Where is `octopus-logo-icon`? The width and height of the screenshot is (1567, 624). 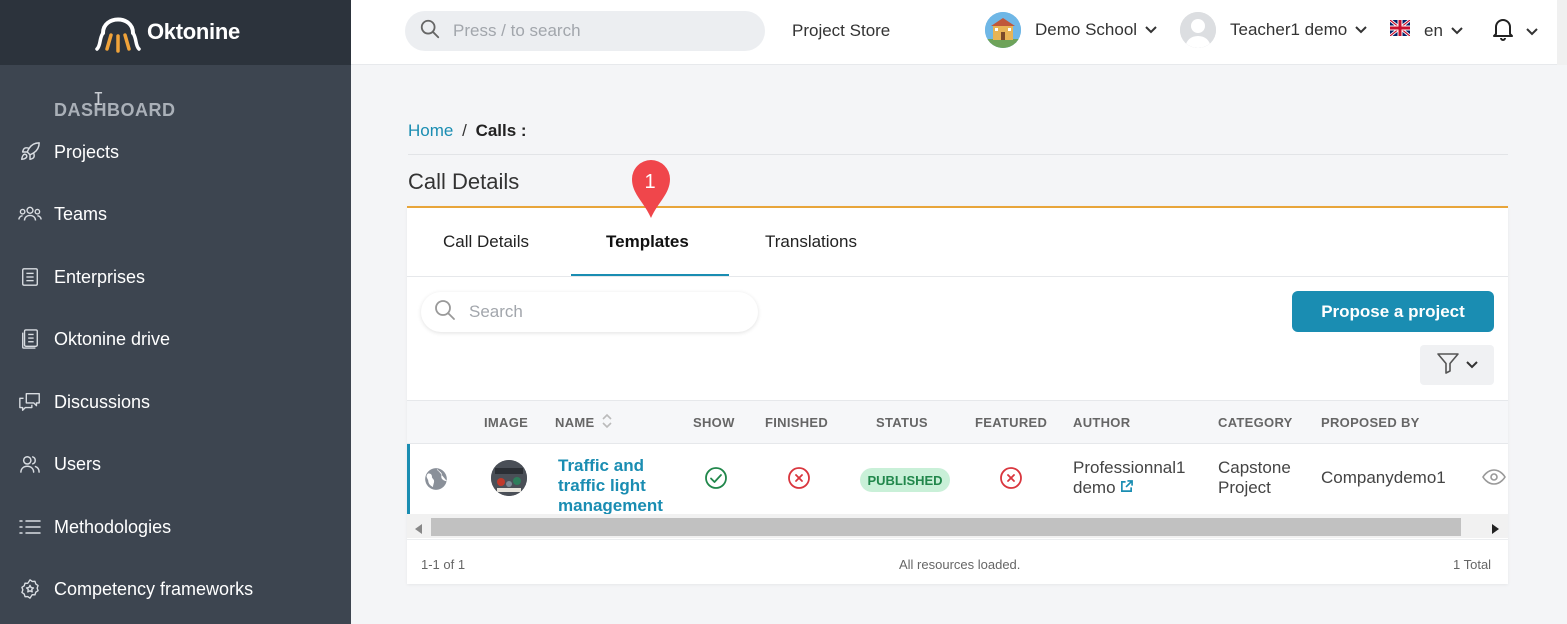
octopus-logo-icon is located at coordinates (118, 35).